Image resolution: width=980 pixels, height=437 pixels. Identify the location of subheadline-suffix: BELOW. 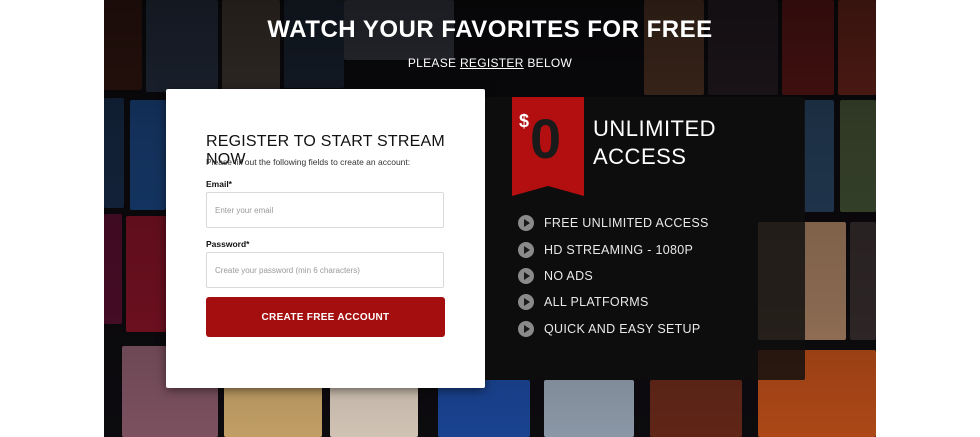
(550, 63).